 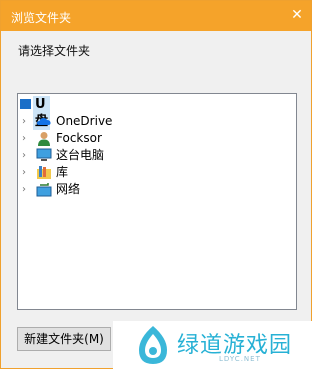 I want to click on onedrive-cloud-icon, so click(x=44, y=121).